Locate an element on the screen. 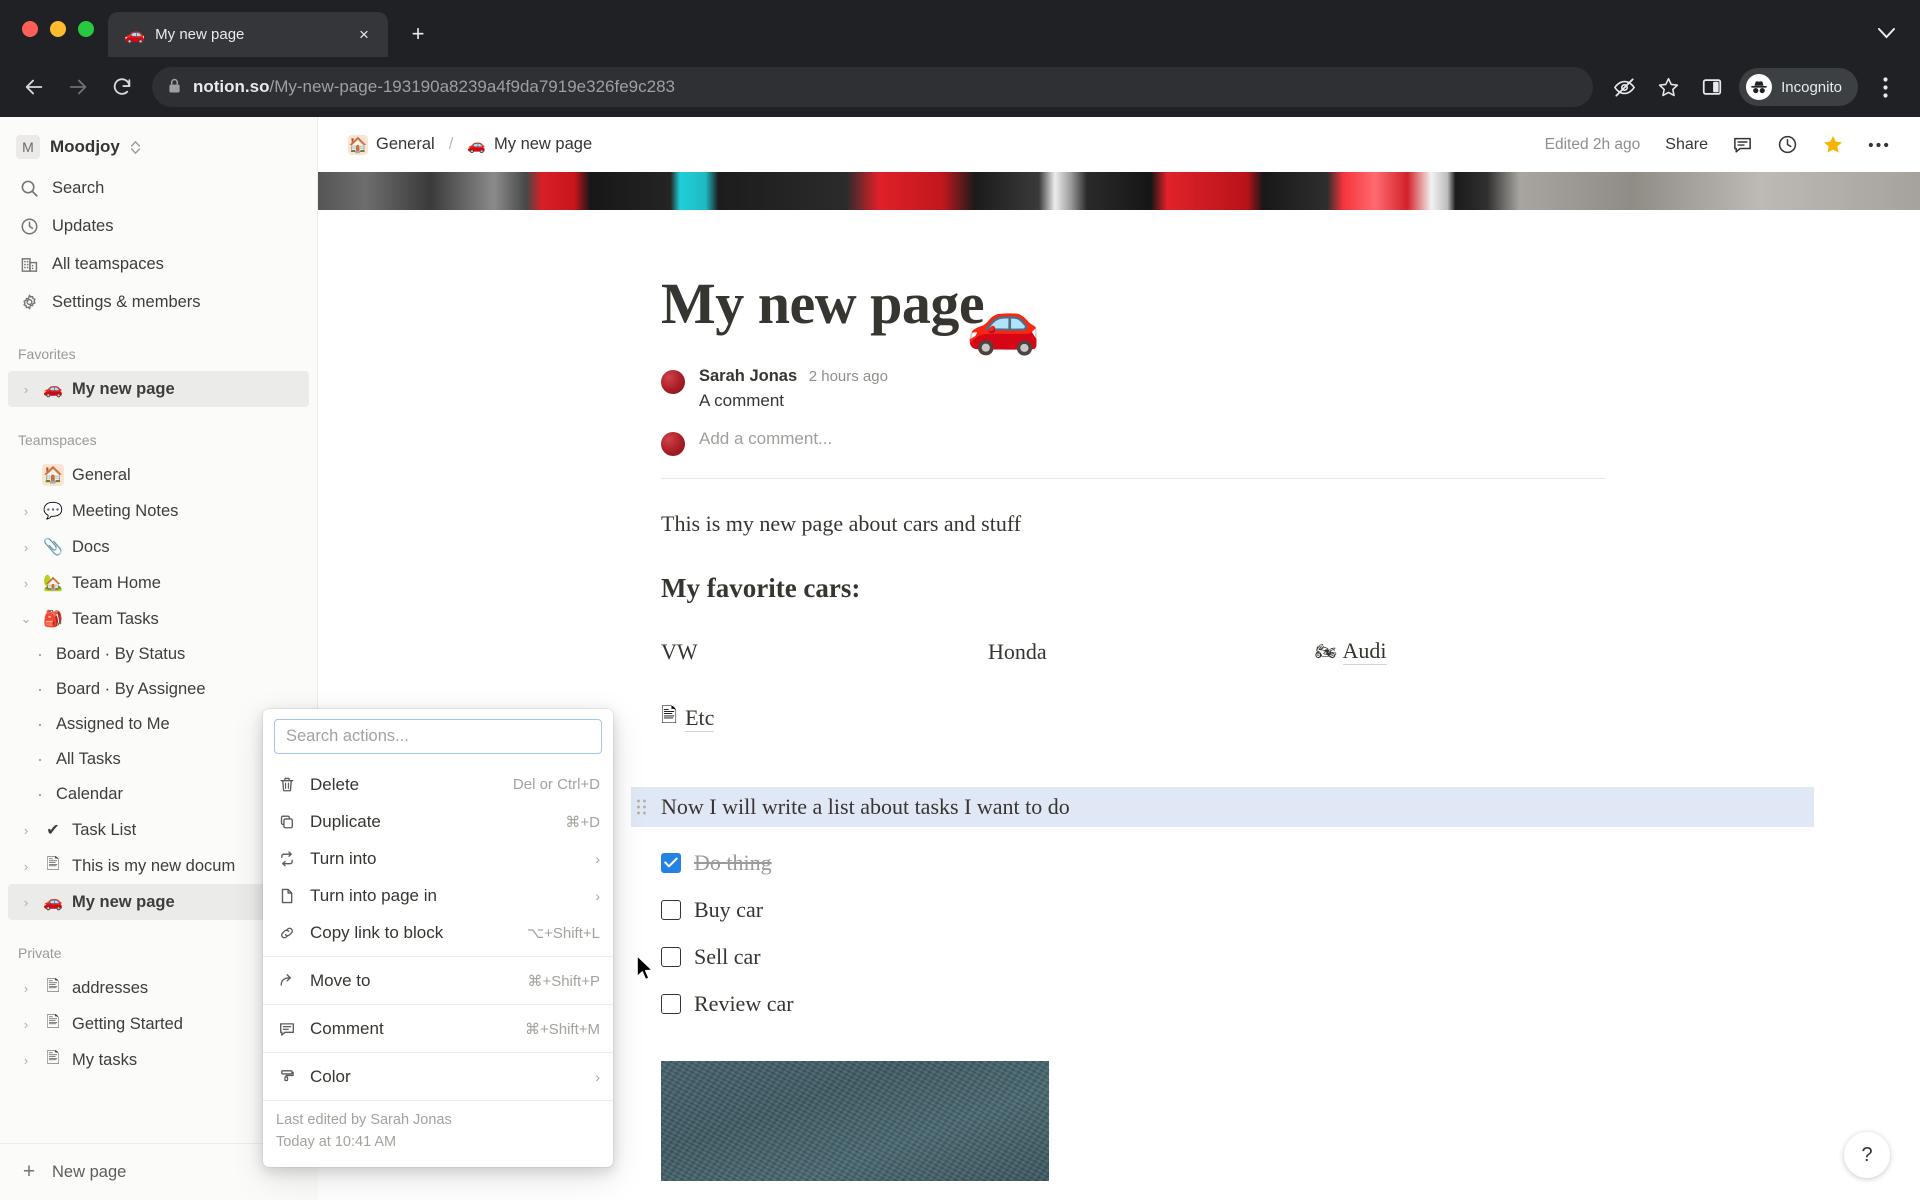 The height and width of the screenshot is (1200, 1920). maximize-window-button is located at coordinates (86, 28).